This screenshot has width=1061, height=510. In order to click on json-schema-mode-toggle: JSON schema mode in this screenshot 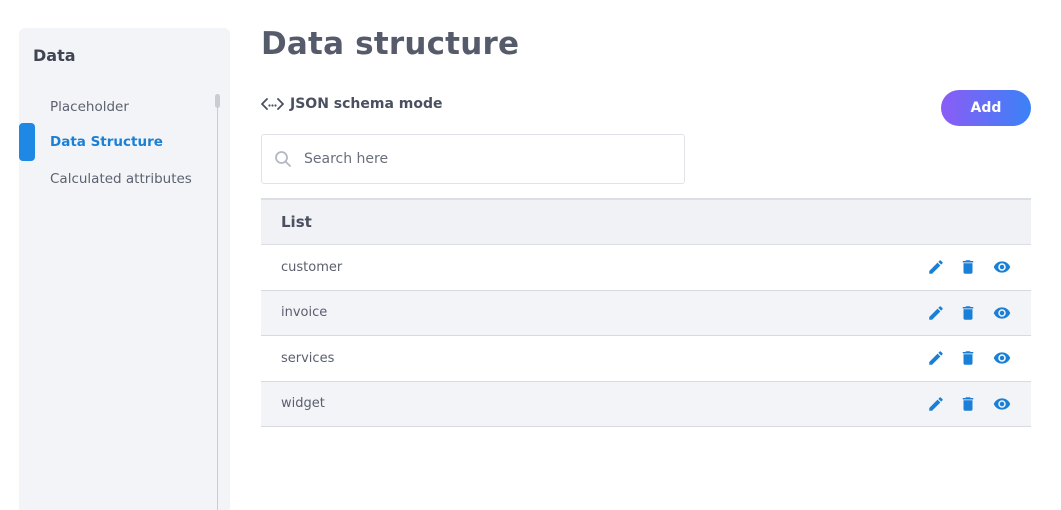, I will do `click(352, 104)`.